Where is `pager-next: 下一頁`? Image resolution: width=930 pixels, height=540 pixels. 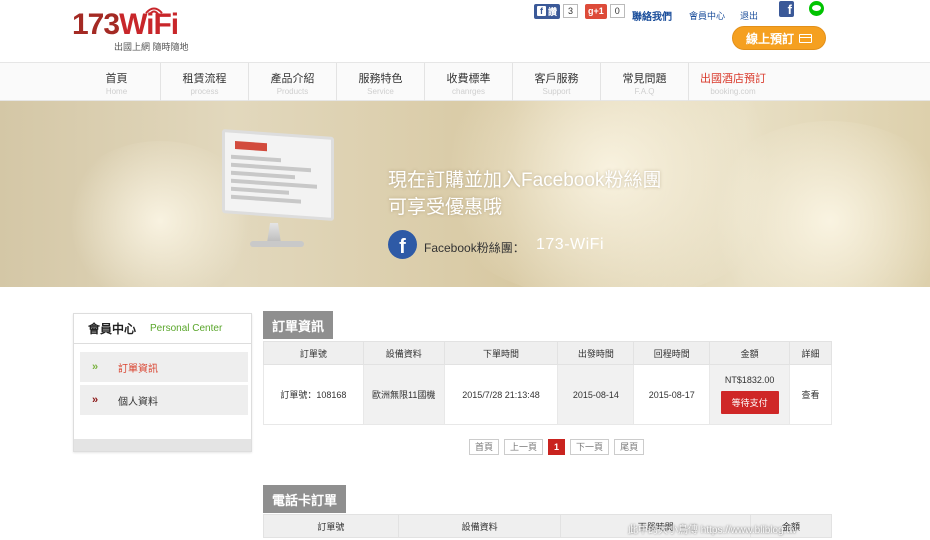 pager-next: 下一頁 is located at coordinates (590, 447).